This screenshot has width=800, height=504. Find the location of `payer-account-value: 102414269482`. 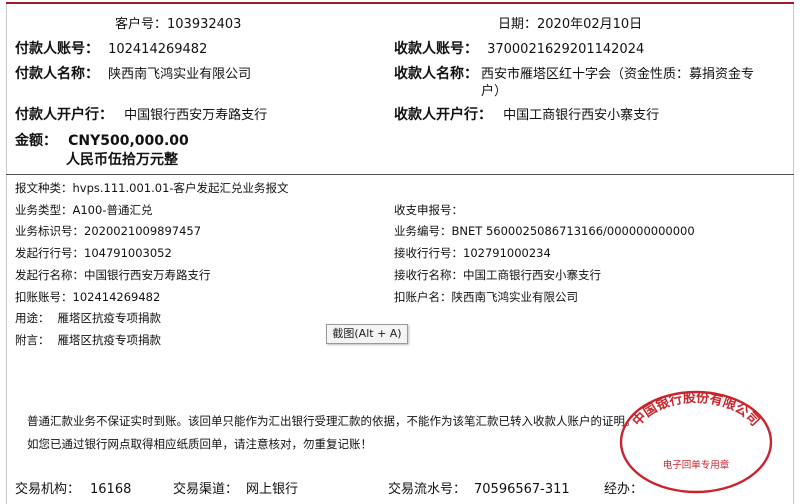

payer-account-value: 102414269482 is located at coordinates (158, 49).